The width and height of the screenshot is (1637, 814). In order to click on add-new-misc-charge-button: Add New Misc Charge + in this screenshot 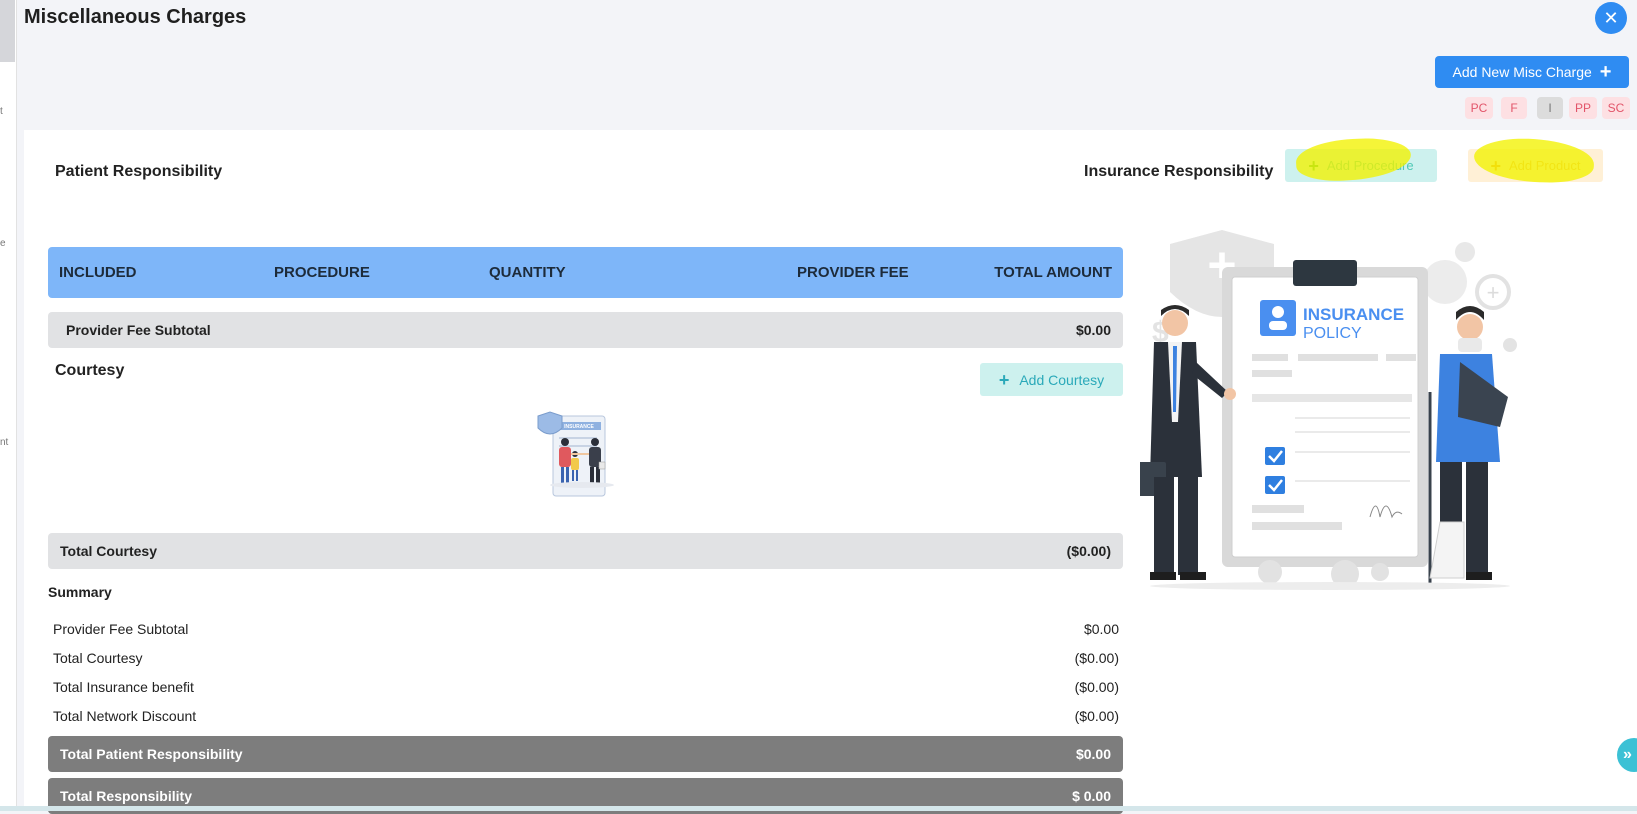, I will do `click(1532, 72)`.